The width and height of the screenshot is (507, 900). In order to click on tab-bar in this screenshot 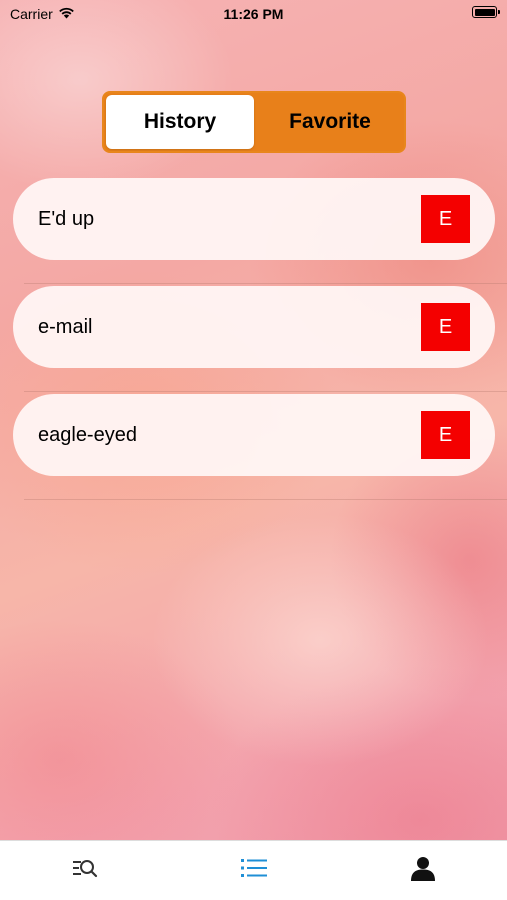, I will do `click(253, 870)`.